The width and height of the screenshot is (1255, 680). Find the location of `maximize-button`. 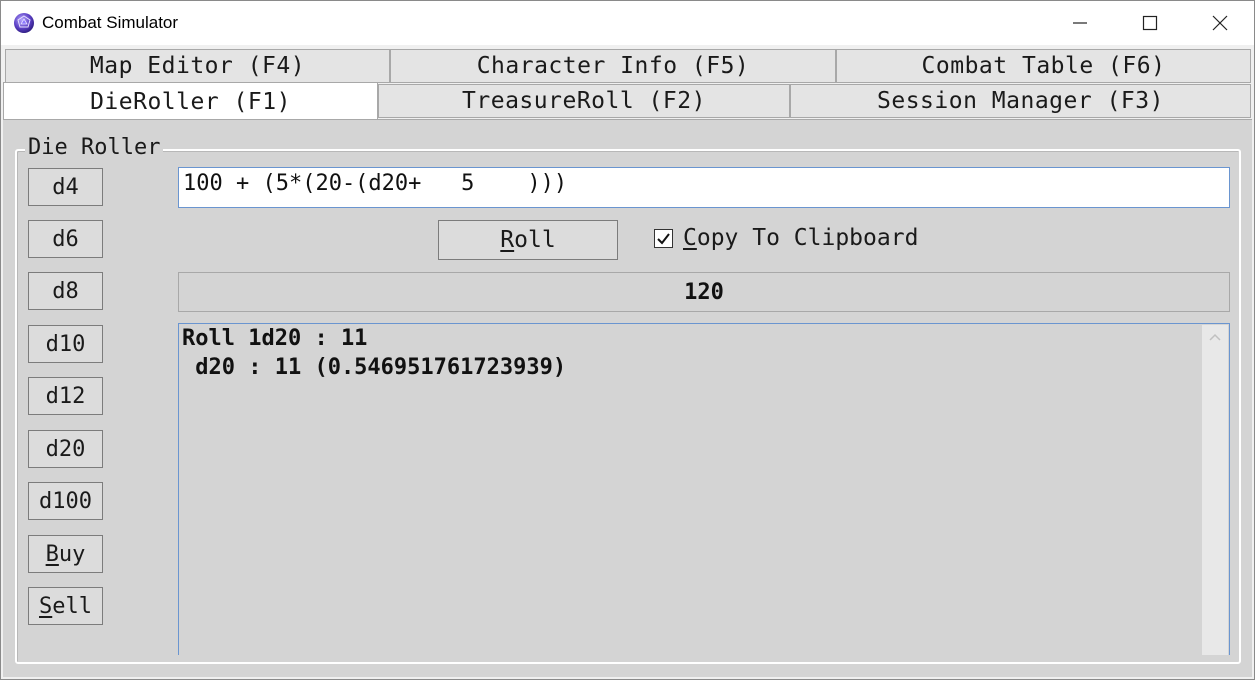

maximize-button is located at coordinates (1150, 23).